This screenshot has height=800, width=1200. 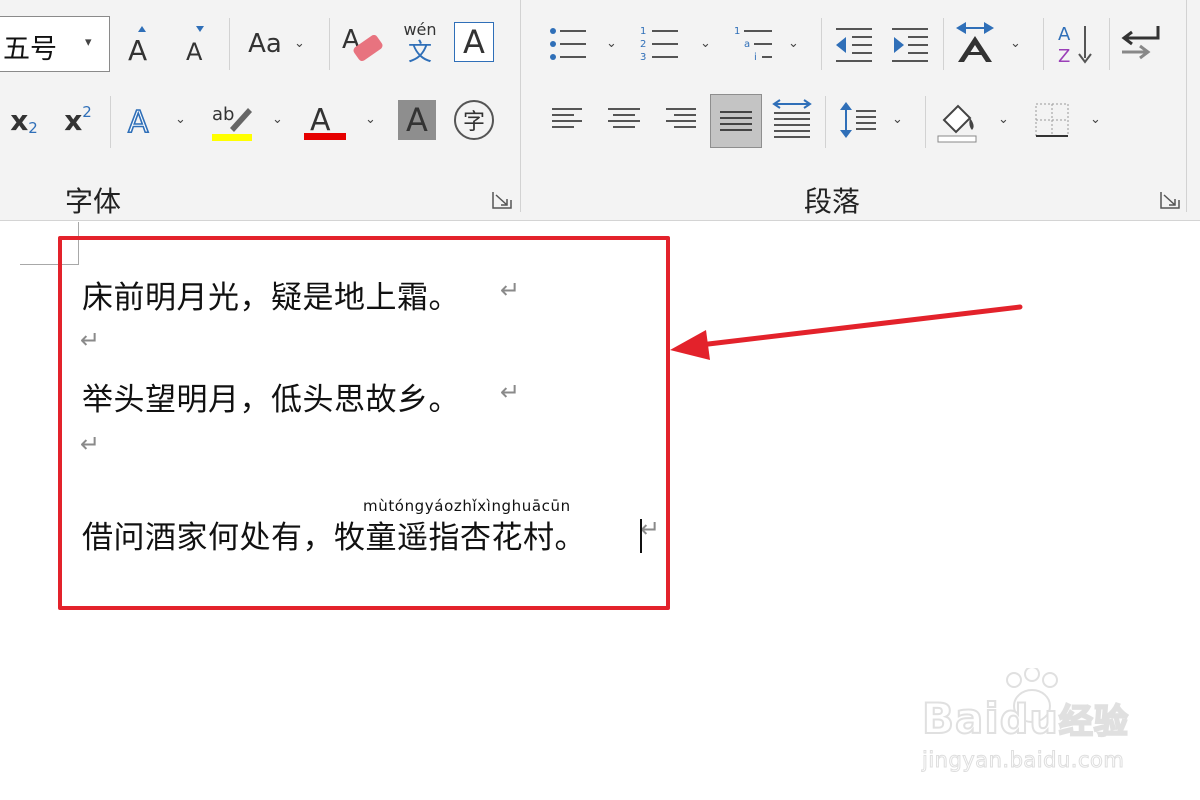 I want to click on watermark-brand: Baidu经验, so click(x=1025, y=718).